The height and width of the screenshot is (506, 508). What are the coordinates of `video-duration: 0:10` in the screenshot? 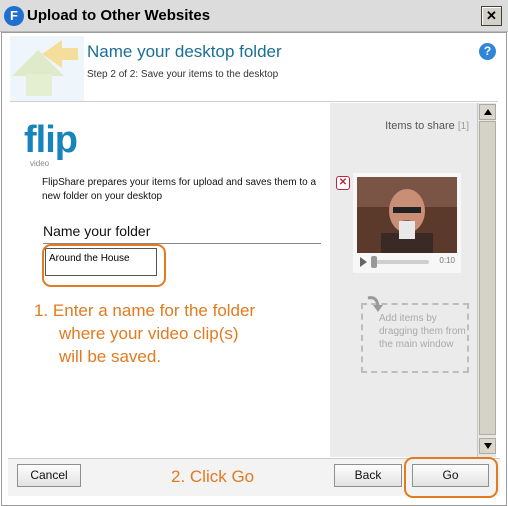 It's located at (447, 260).